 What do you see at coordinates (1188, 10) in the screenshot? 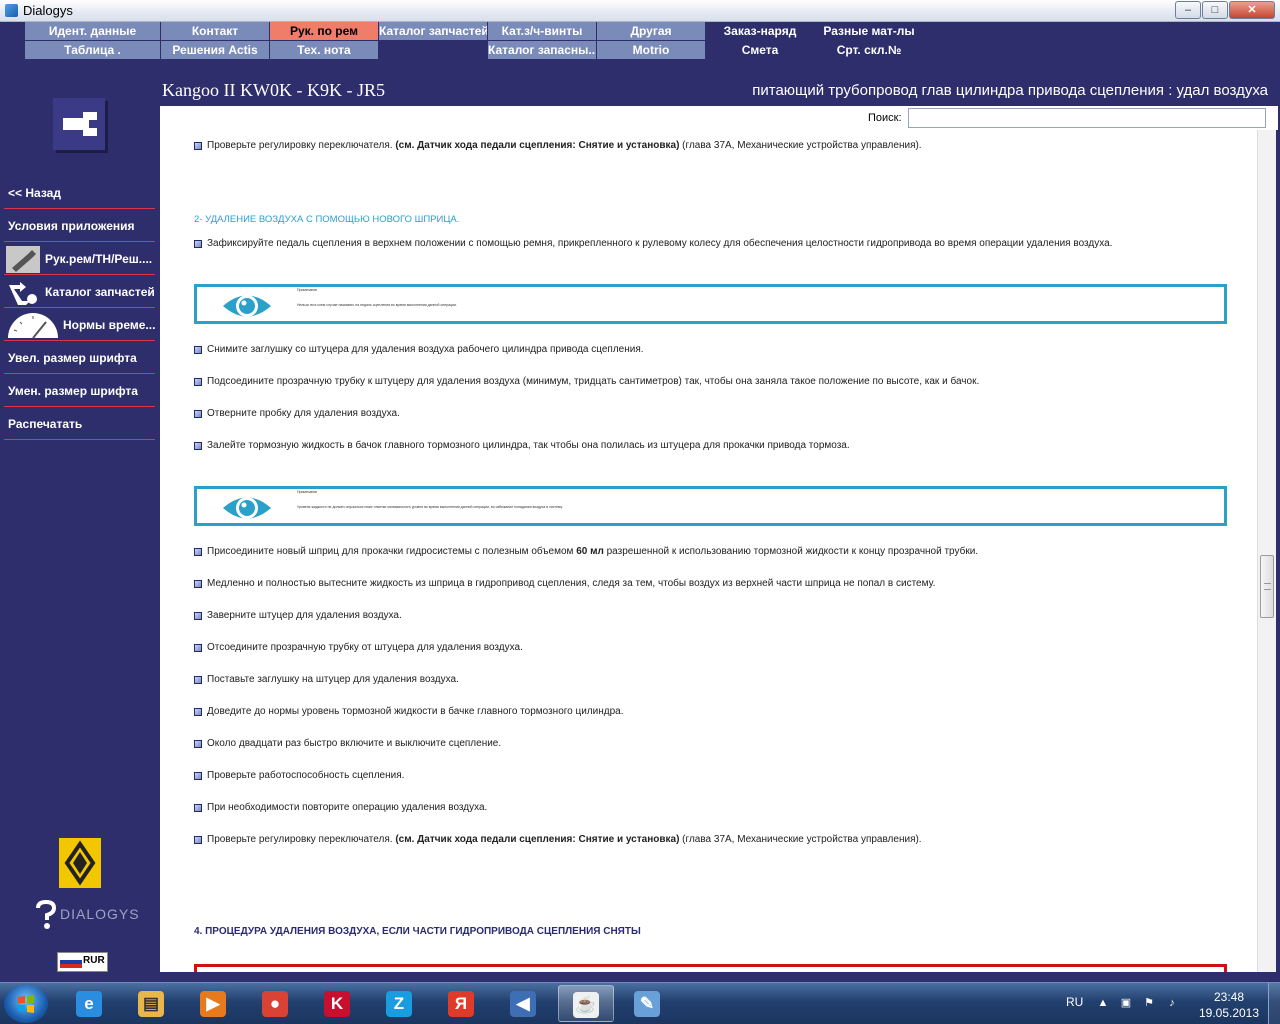
I see `minimize-button: –` at bounding box center [1188, 10].